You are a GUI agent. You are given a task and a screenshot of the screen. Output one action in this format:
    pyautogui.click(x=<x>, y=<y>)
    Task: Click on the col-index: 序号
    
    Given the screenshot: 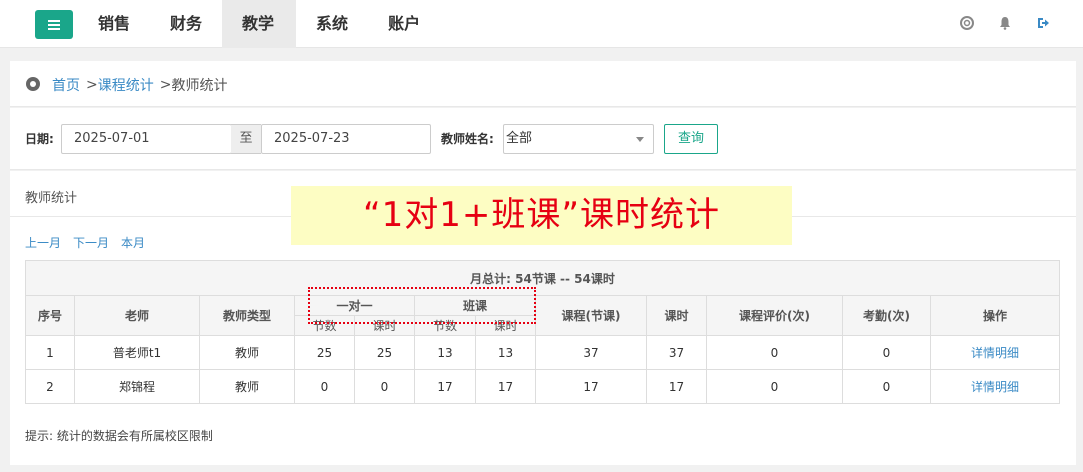 What is the action you would take?
    pyautogui.click(x=50, y=315)
    